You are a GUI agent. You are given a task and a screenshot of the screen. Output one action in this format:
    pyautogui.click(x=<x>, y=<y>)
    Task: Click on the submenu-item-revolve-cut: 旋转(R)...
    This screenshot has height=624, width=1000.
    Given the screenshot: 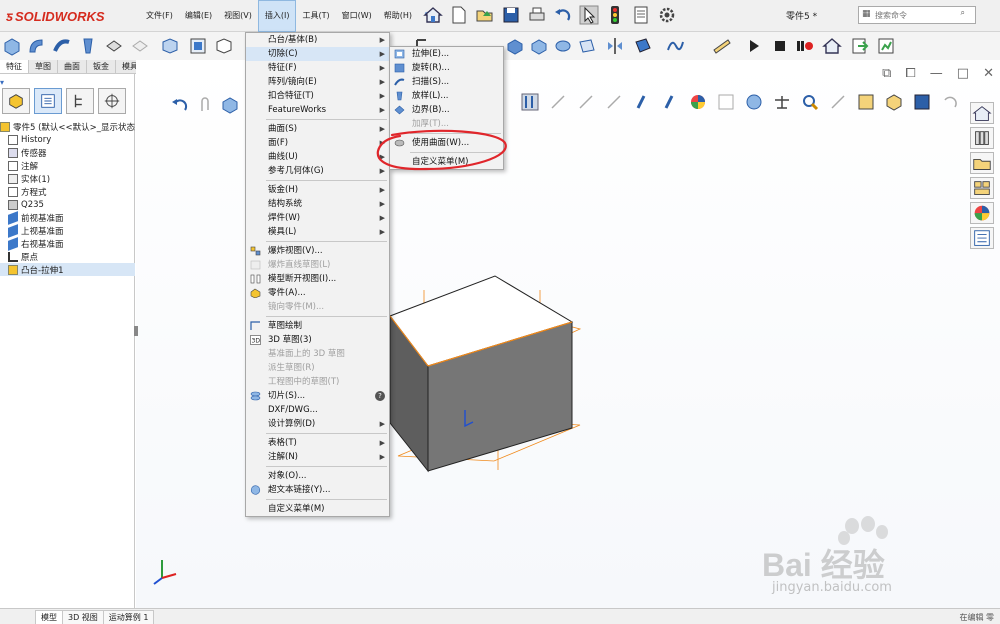 What is the action you would take?
    pyautogui.click(x=446, y=68)
    